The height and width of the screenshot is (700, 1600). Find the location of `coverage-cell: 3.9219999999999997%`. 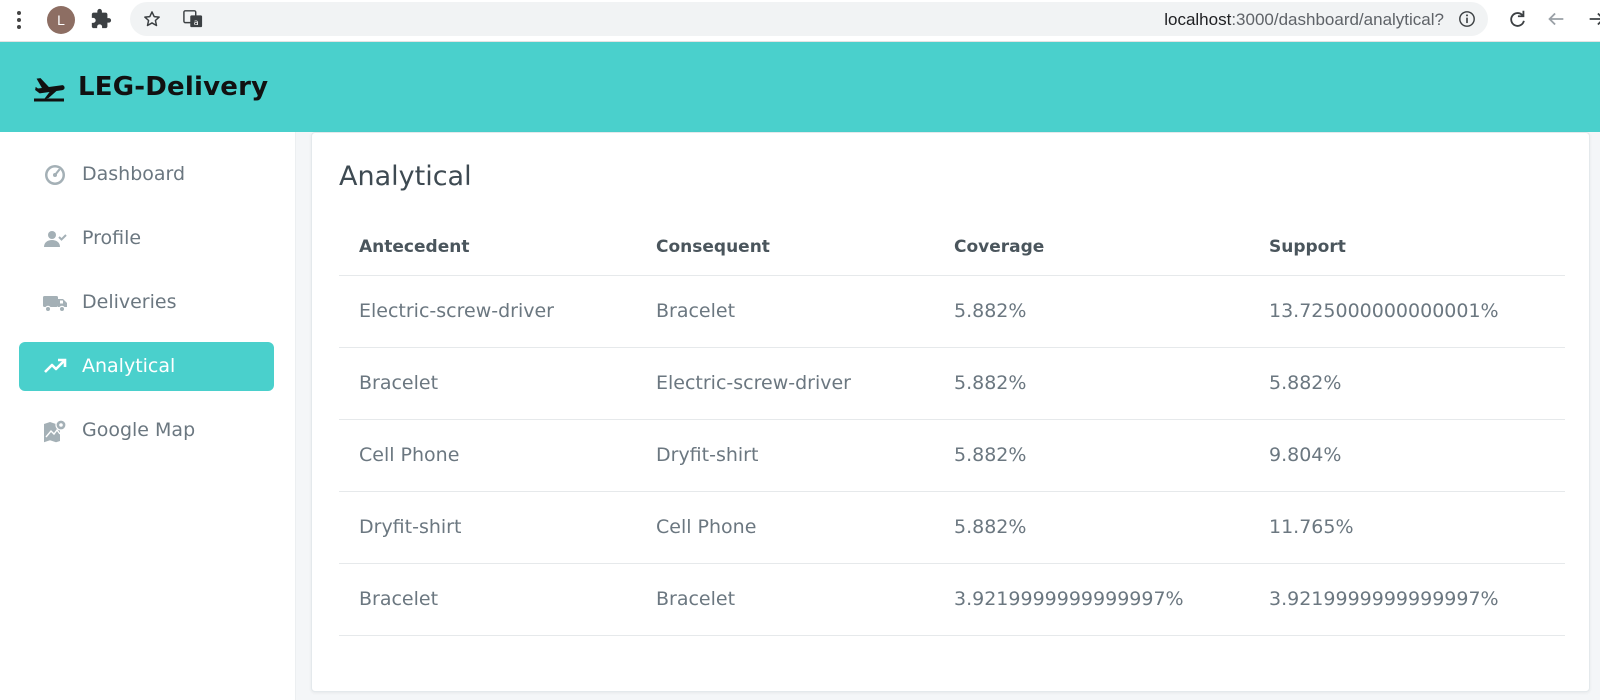

coverage-cell: 3.9219999999999997% is located at coordinates (1069, 599).